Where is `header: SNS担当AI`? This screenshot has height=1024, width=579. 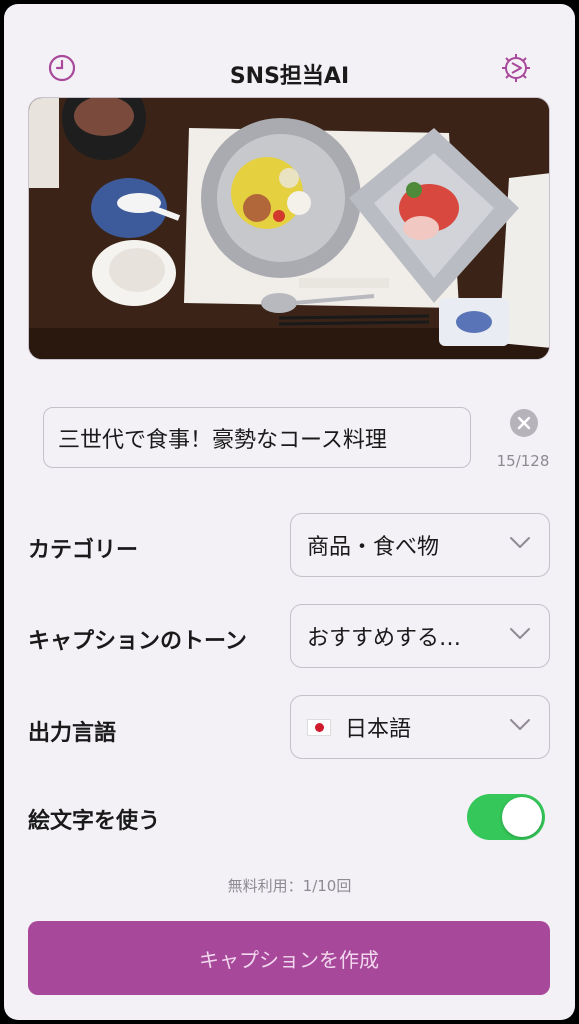
header: SNS担当AI is located at coordinates (289, 54).